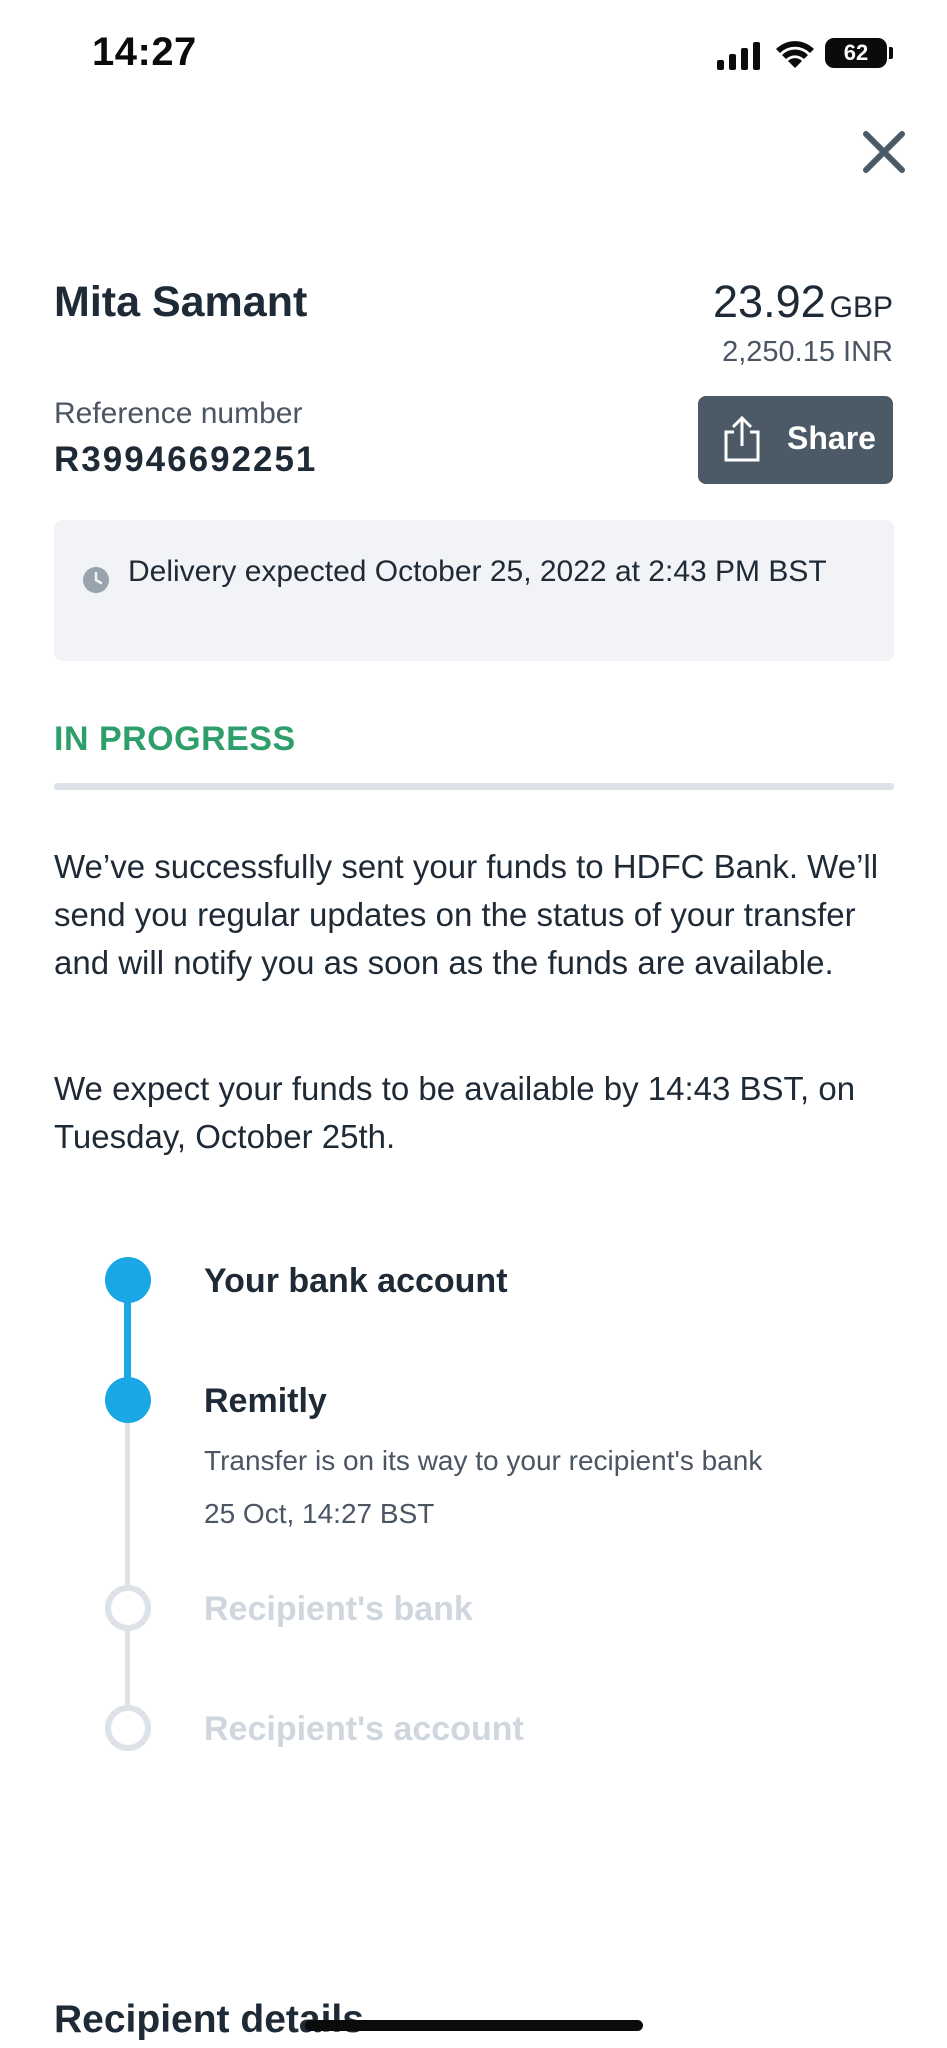 The height and width of the screenshot is (2048, 947). I want to click on home-indicator, so click(474, 2025).